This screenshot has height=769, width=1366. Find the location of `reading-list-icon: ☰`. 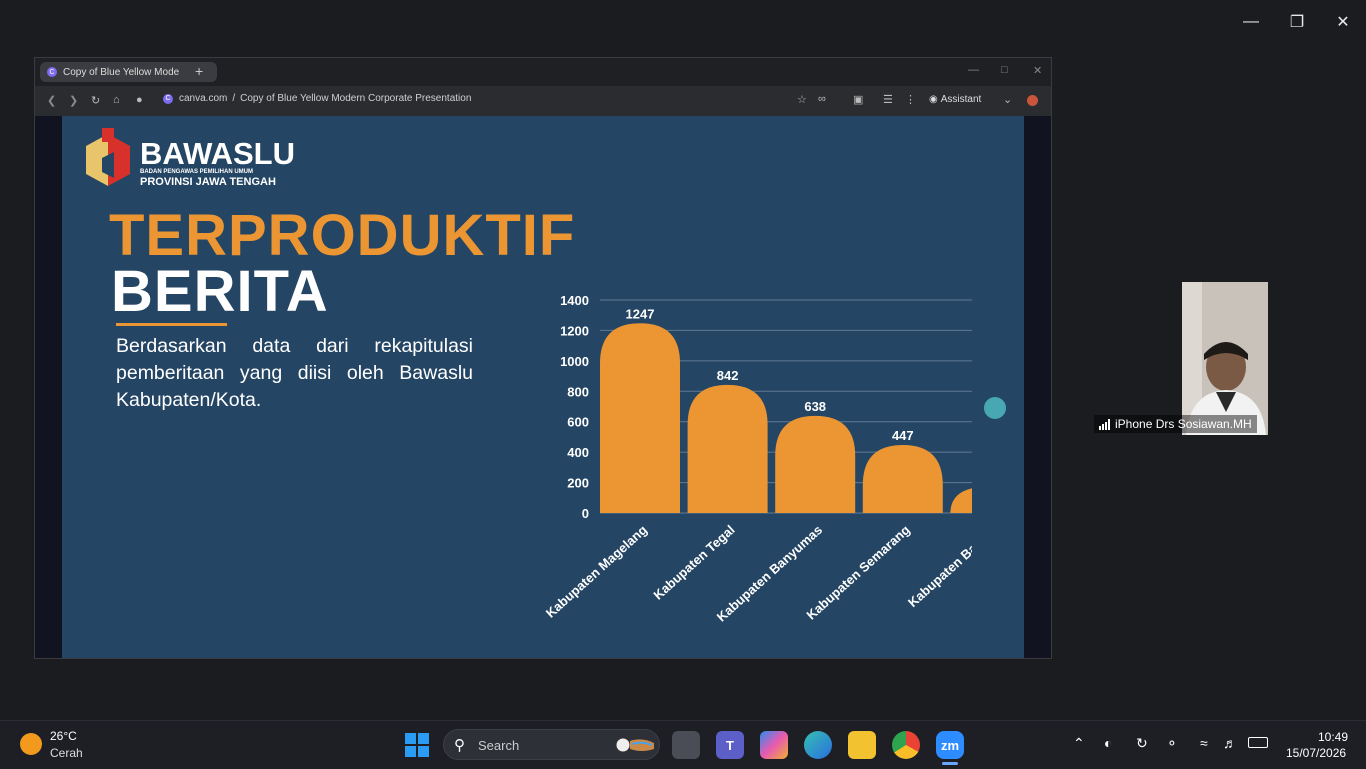

reading-list-icon: ☰ is located at coordinates (888, 99).